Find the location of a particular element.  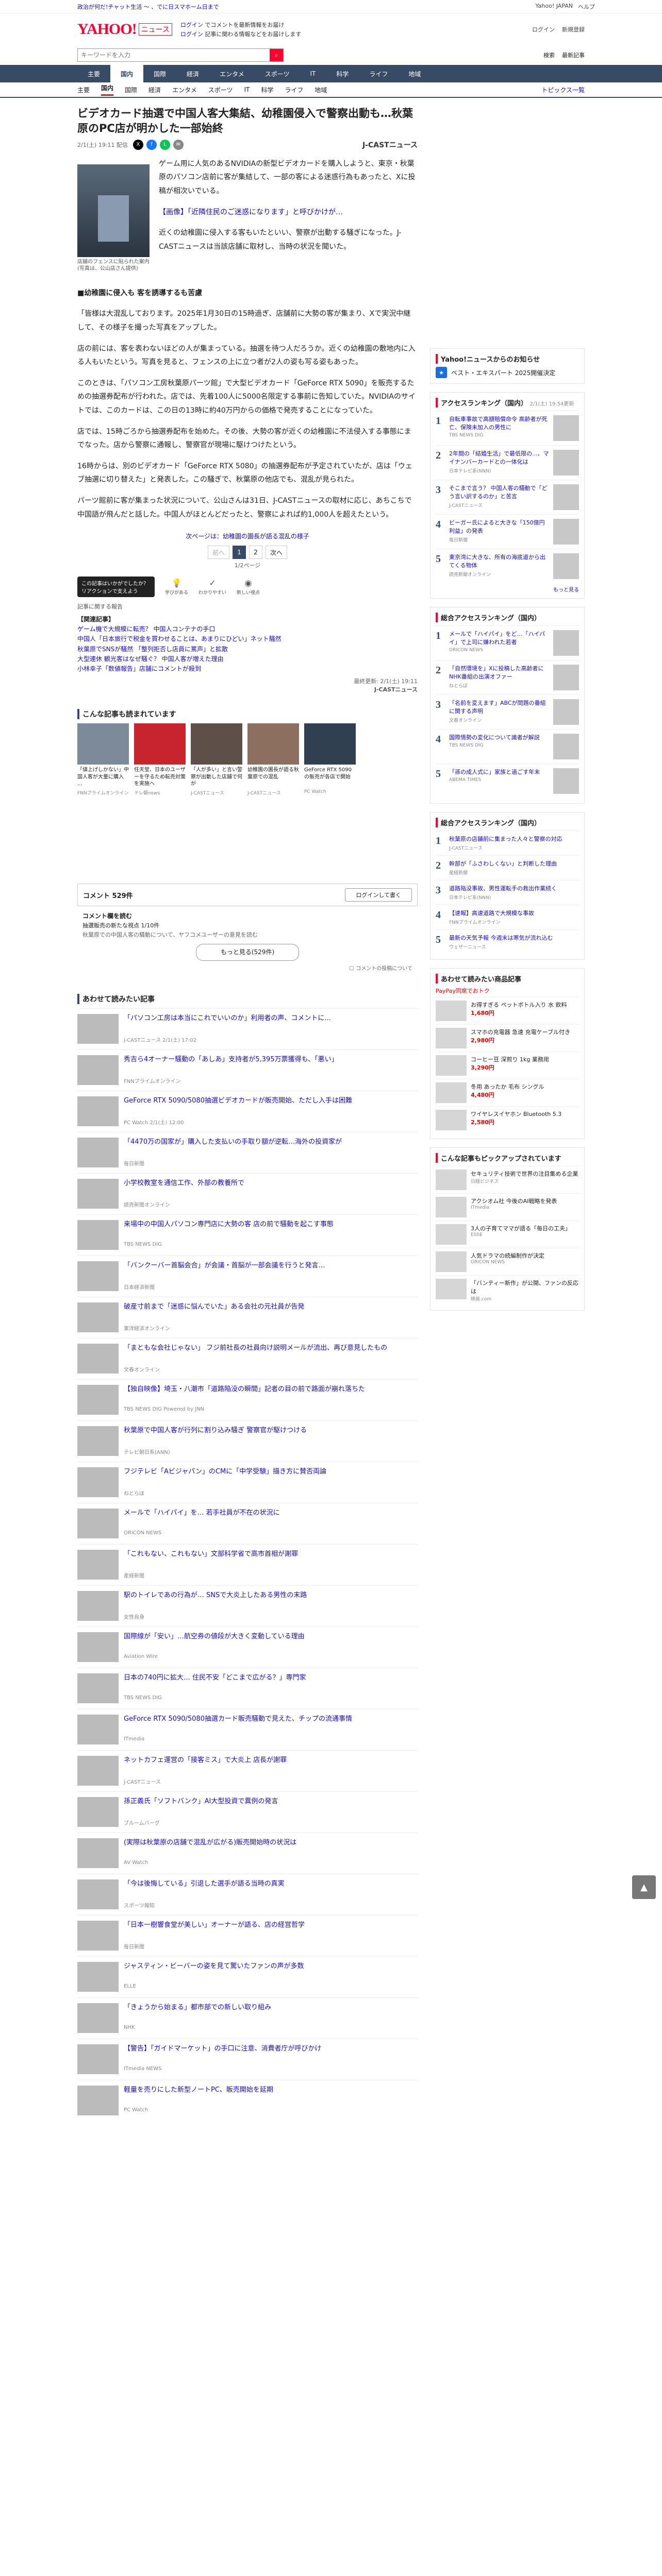

ranking-item: 2 「自然環境を」Xに投稿した高齢者にNHK番組の出演オファー ねとらぼ is located at coordinates (507, 677).